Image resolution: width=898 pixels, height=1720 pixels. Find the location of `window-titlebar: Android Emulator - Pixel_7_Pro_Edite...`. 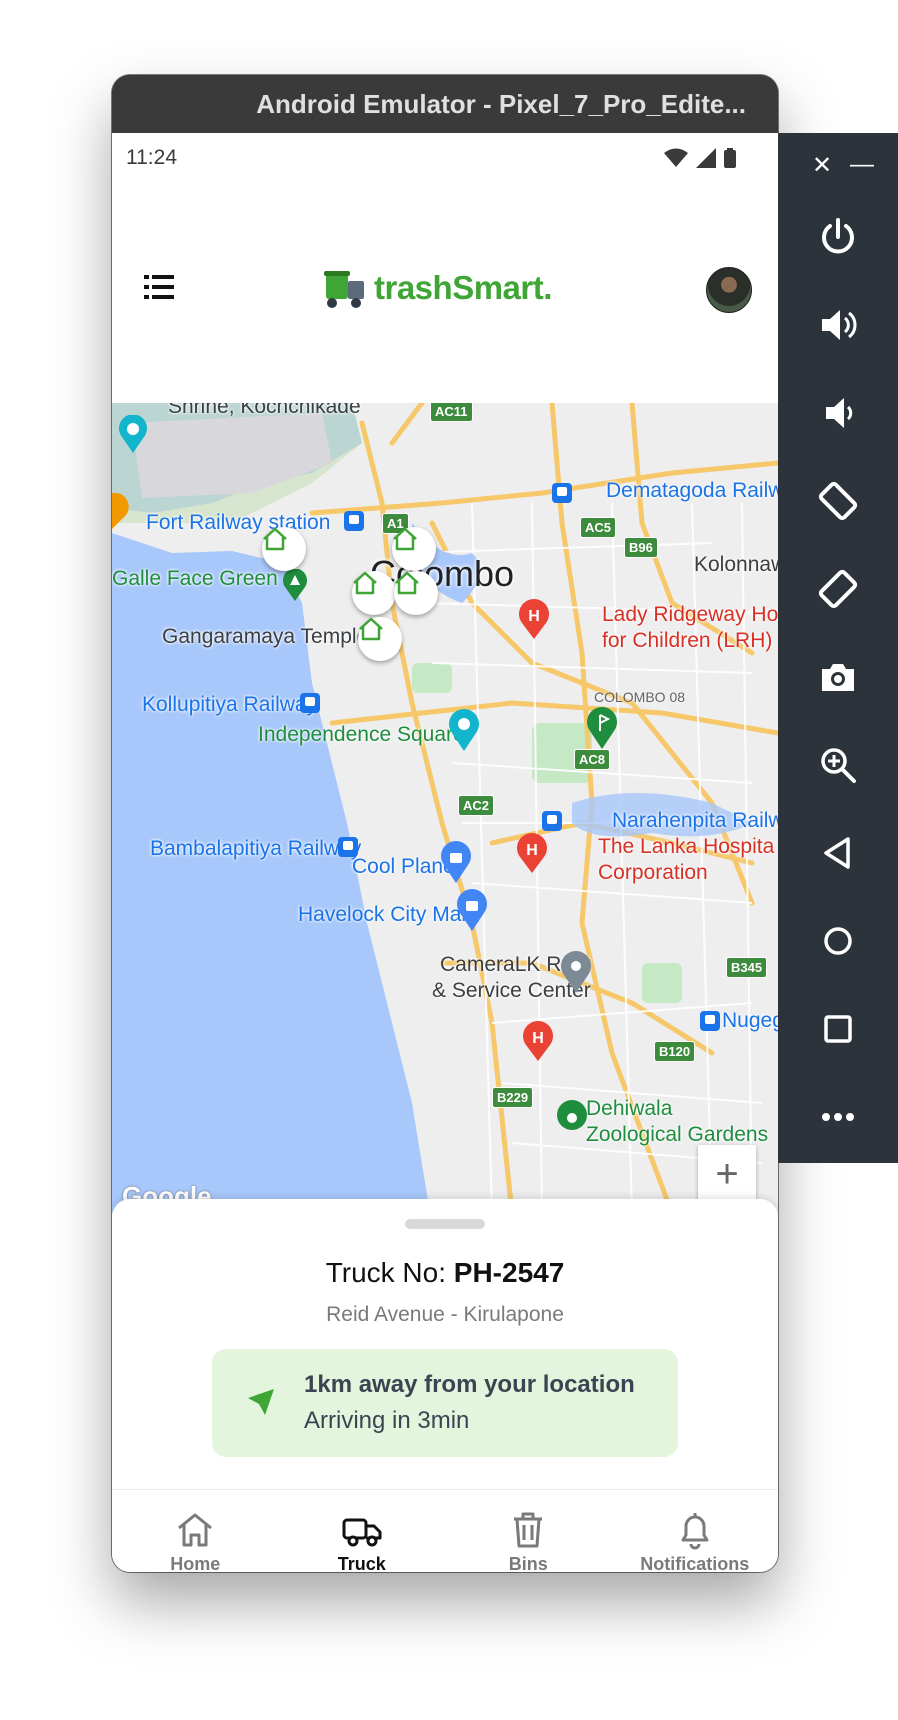

window-titlebar: Android Emulator - Pixel_7_Pro_Edite... is located at coordinates (445, 104).